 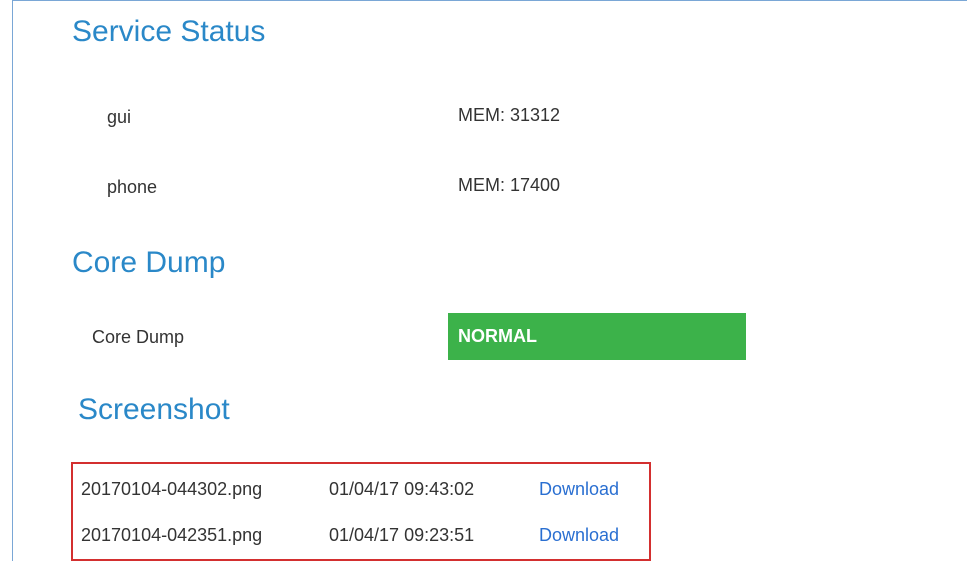 I want to click on core-dump-label: Core Dump, so click(x=138, y=337).